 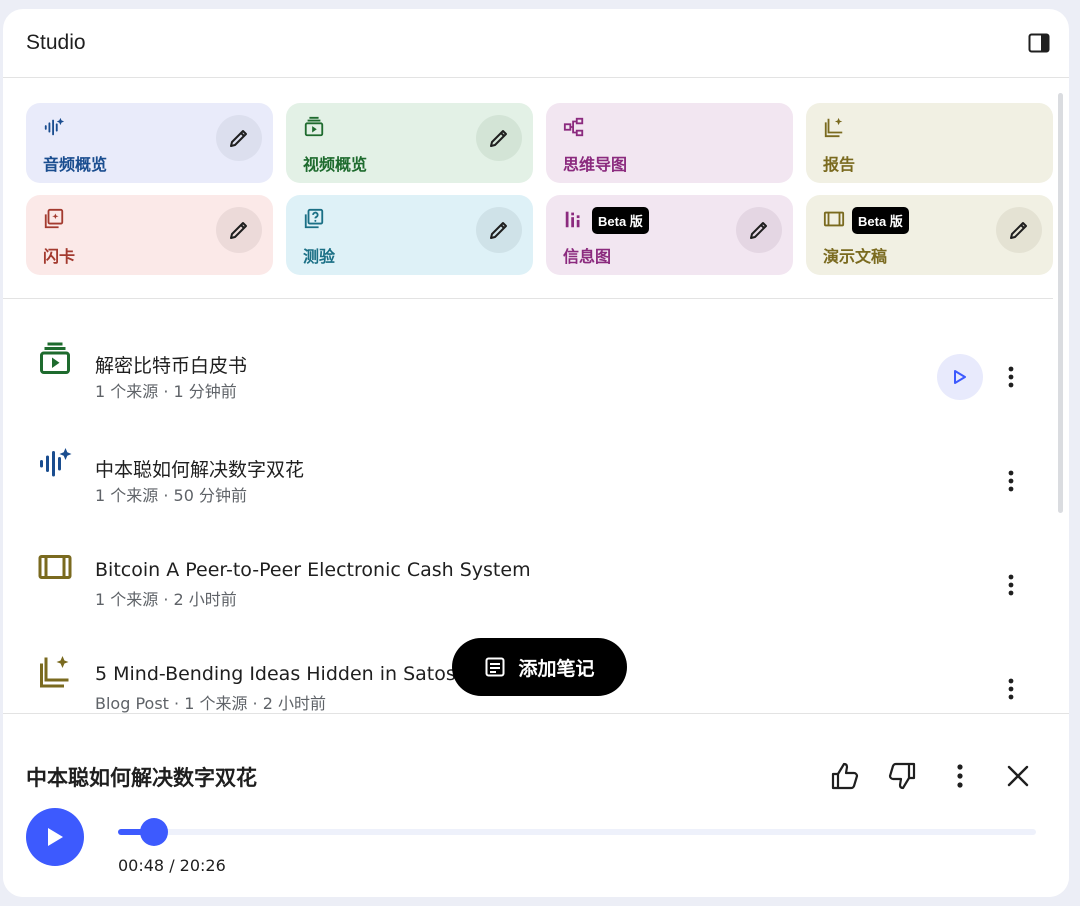 What do you see at coordinates (210, 703) in the screenshot?
I see `item-meta: Blog Post · 1 个来源 · 2 小时前` at bounding box center [210, 703].